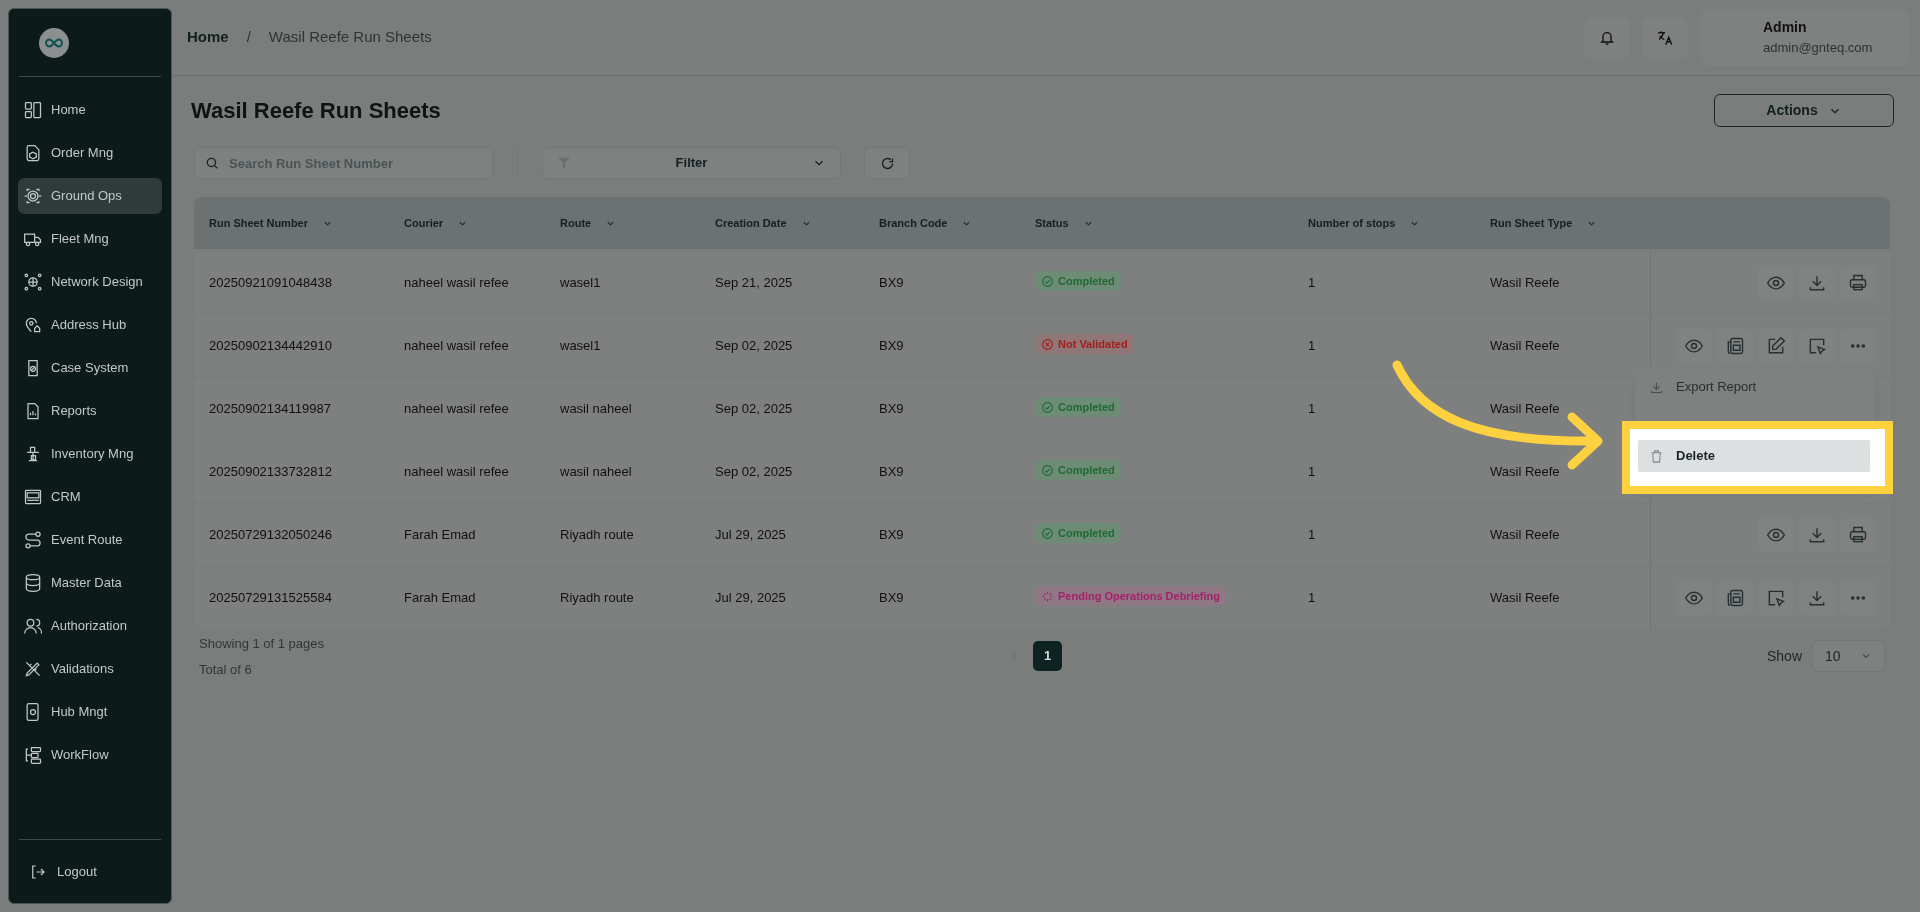  I want to click on actions-button: Actions, so click(1804, 110).